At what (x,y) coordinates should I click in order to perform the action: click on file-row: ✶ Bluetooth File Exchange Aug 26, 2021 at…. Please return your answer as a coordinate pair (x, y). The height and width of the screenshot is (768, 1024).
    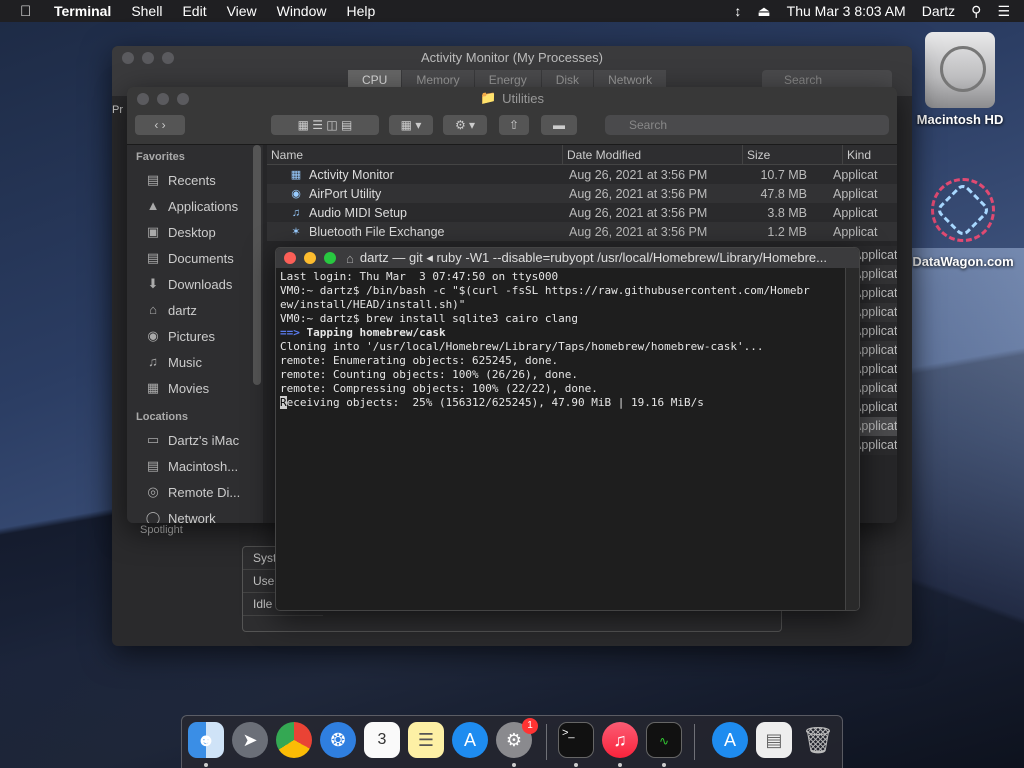
    Looking at the image, I should click on (582, 231).